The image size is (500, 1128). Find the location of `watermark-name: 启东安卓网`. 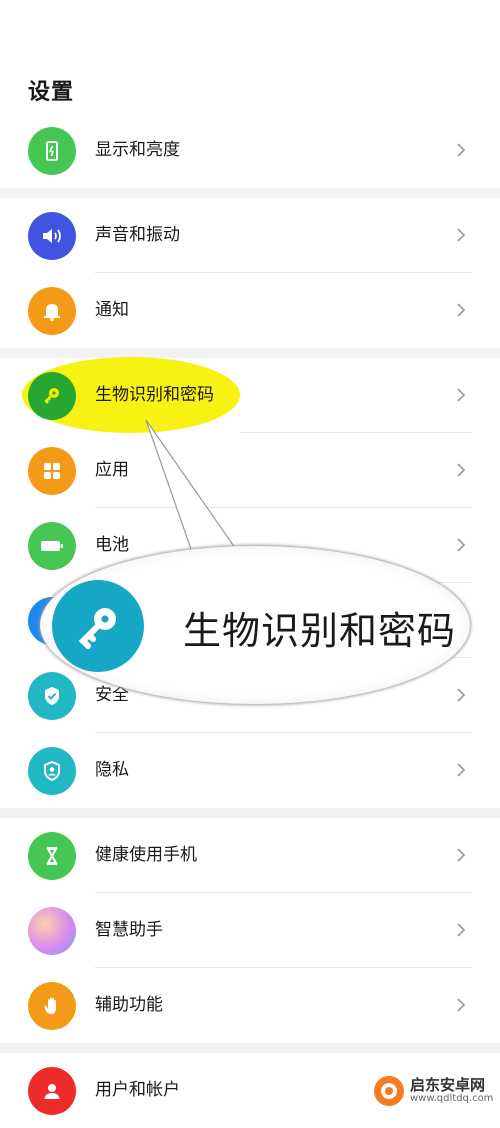

watermark-name: 启东安卓网 is located at coordinates (448, 1084).